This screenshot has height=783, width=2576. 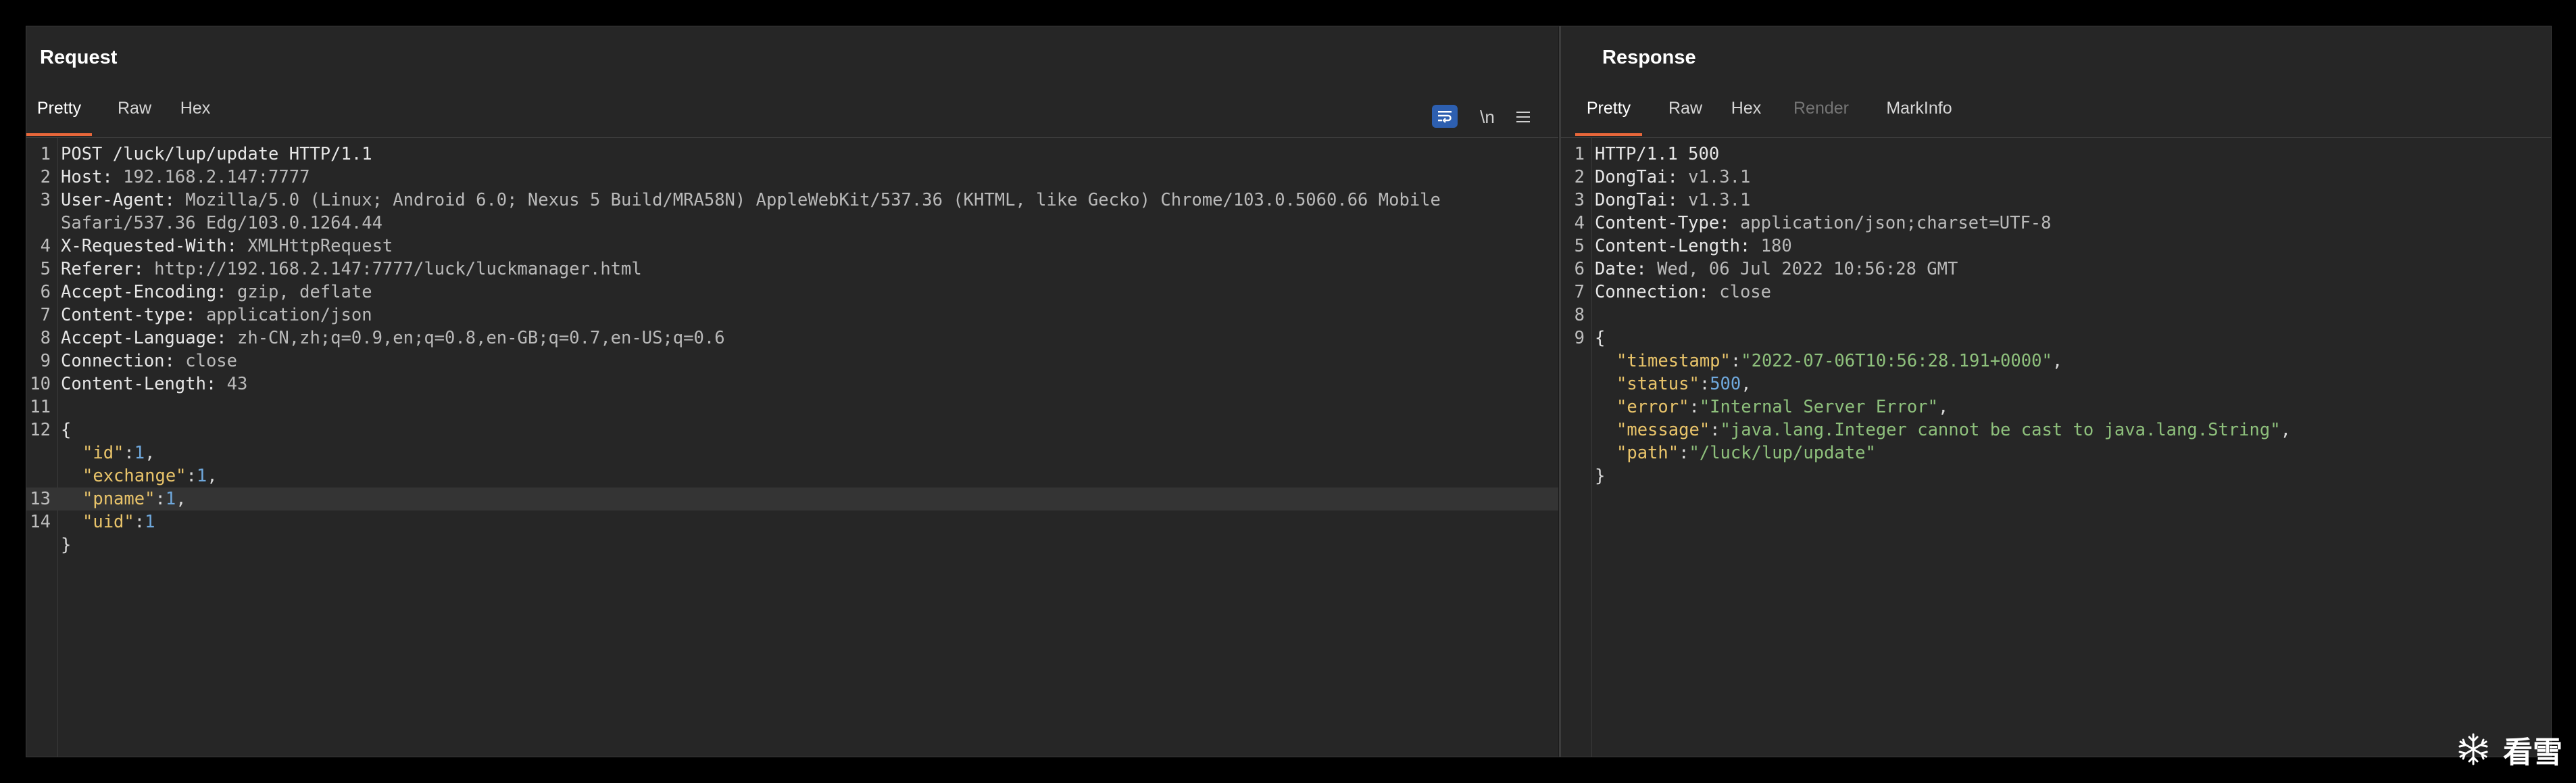 I want to click on header-name: Content-type:, so click(x=129, y=315).